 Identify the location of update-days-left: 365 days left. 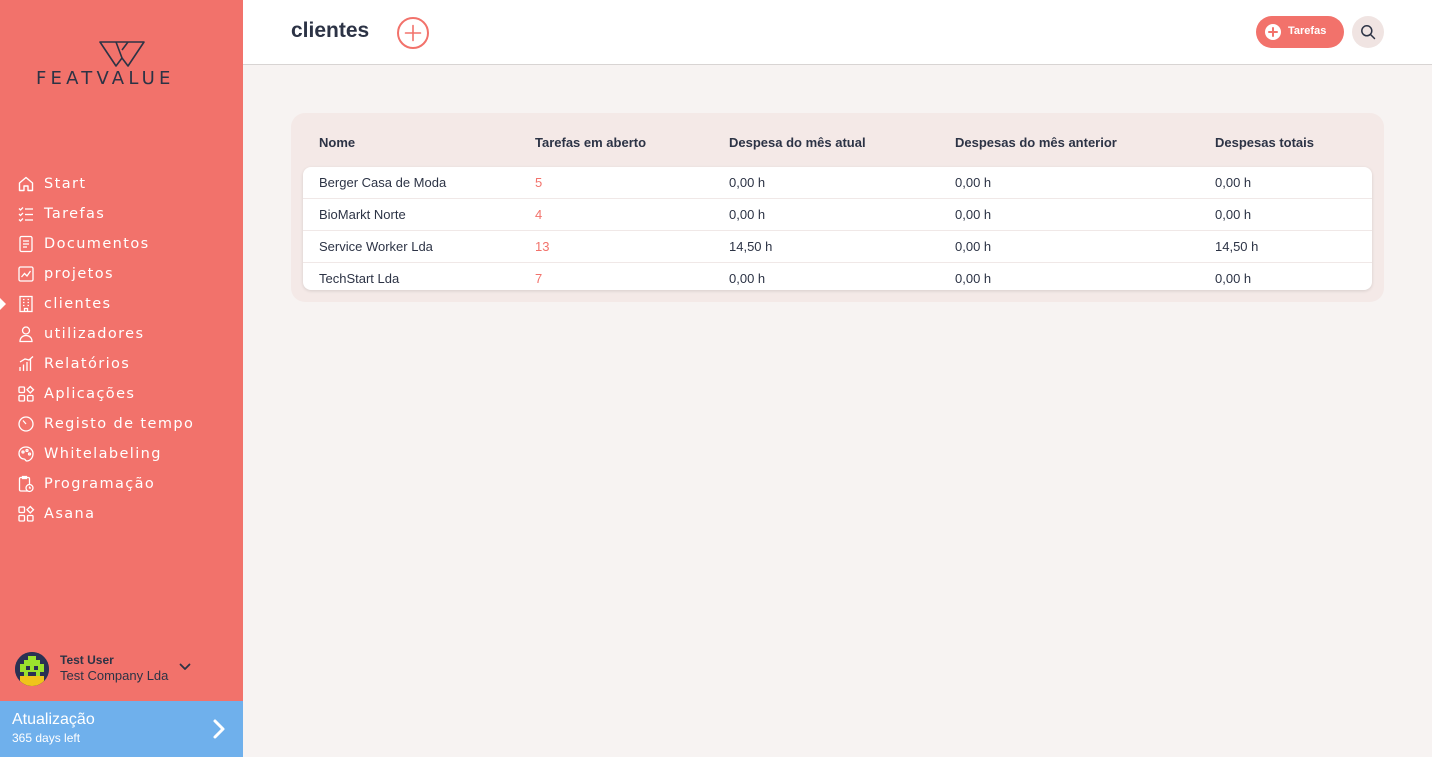
(46, 738).